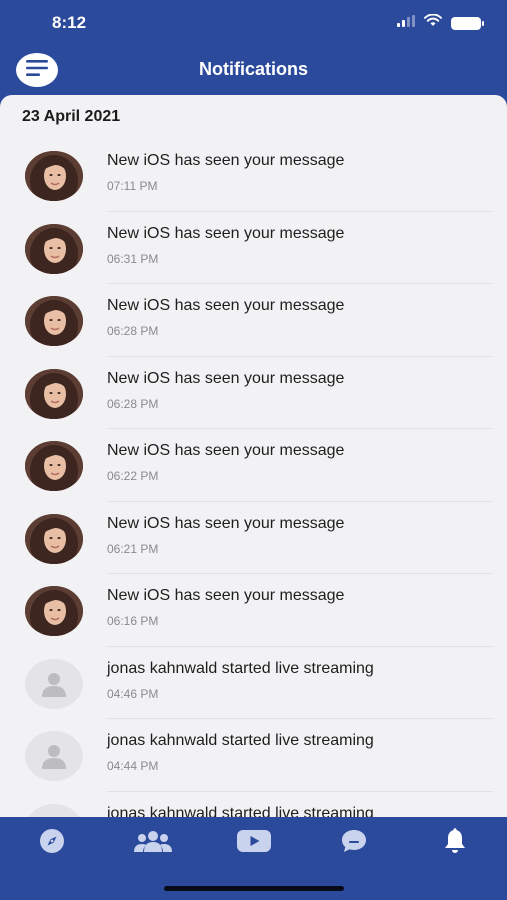  I want to click on home-indicator, so click(254, 888).